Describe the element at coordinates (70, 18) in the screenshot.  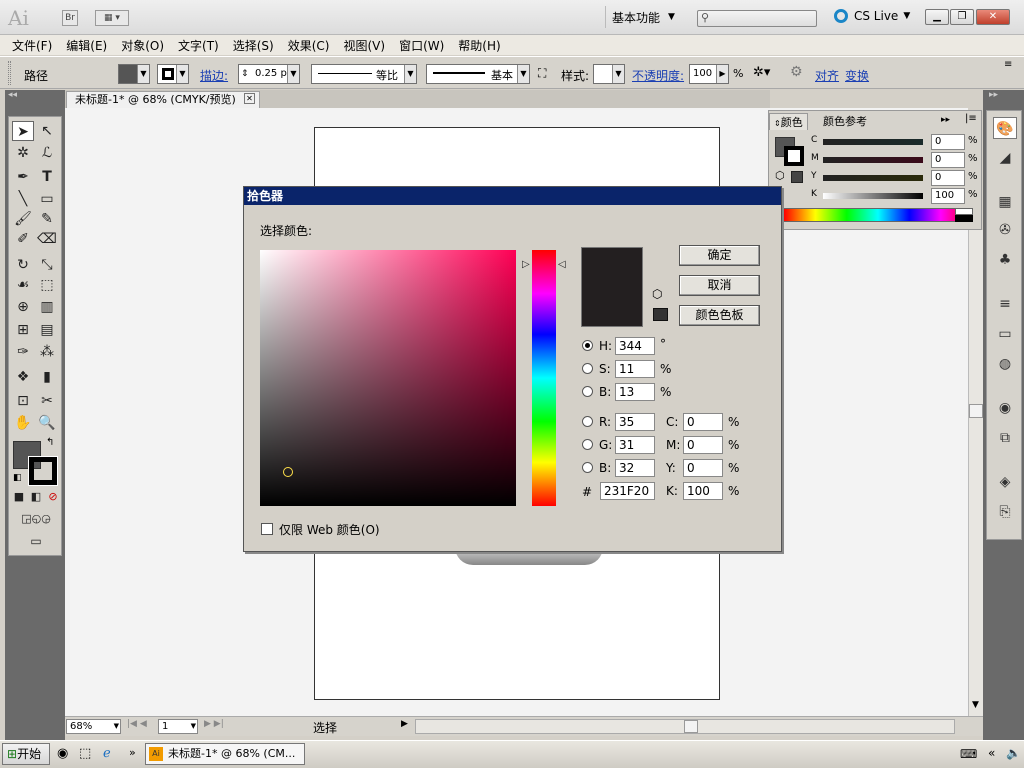
I see `bridge-button: Br` at that location.